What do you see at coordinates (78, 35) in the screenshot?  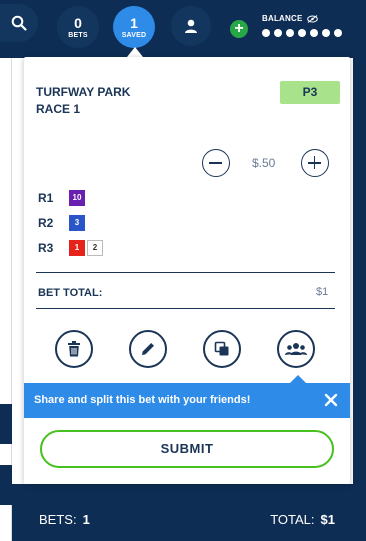 I see `bets-label: BETS` at bounding box center [78, 35].